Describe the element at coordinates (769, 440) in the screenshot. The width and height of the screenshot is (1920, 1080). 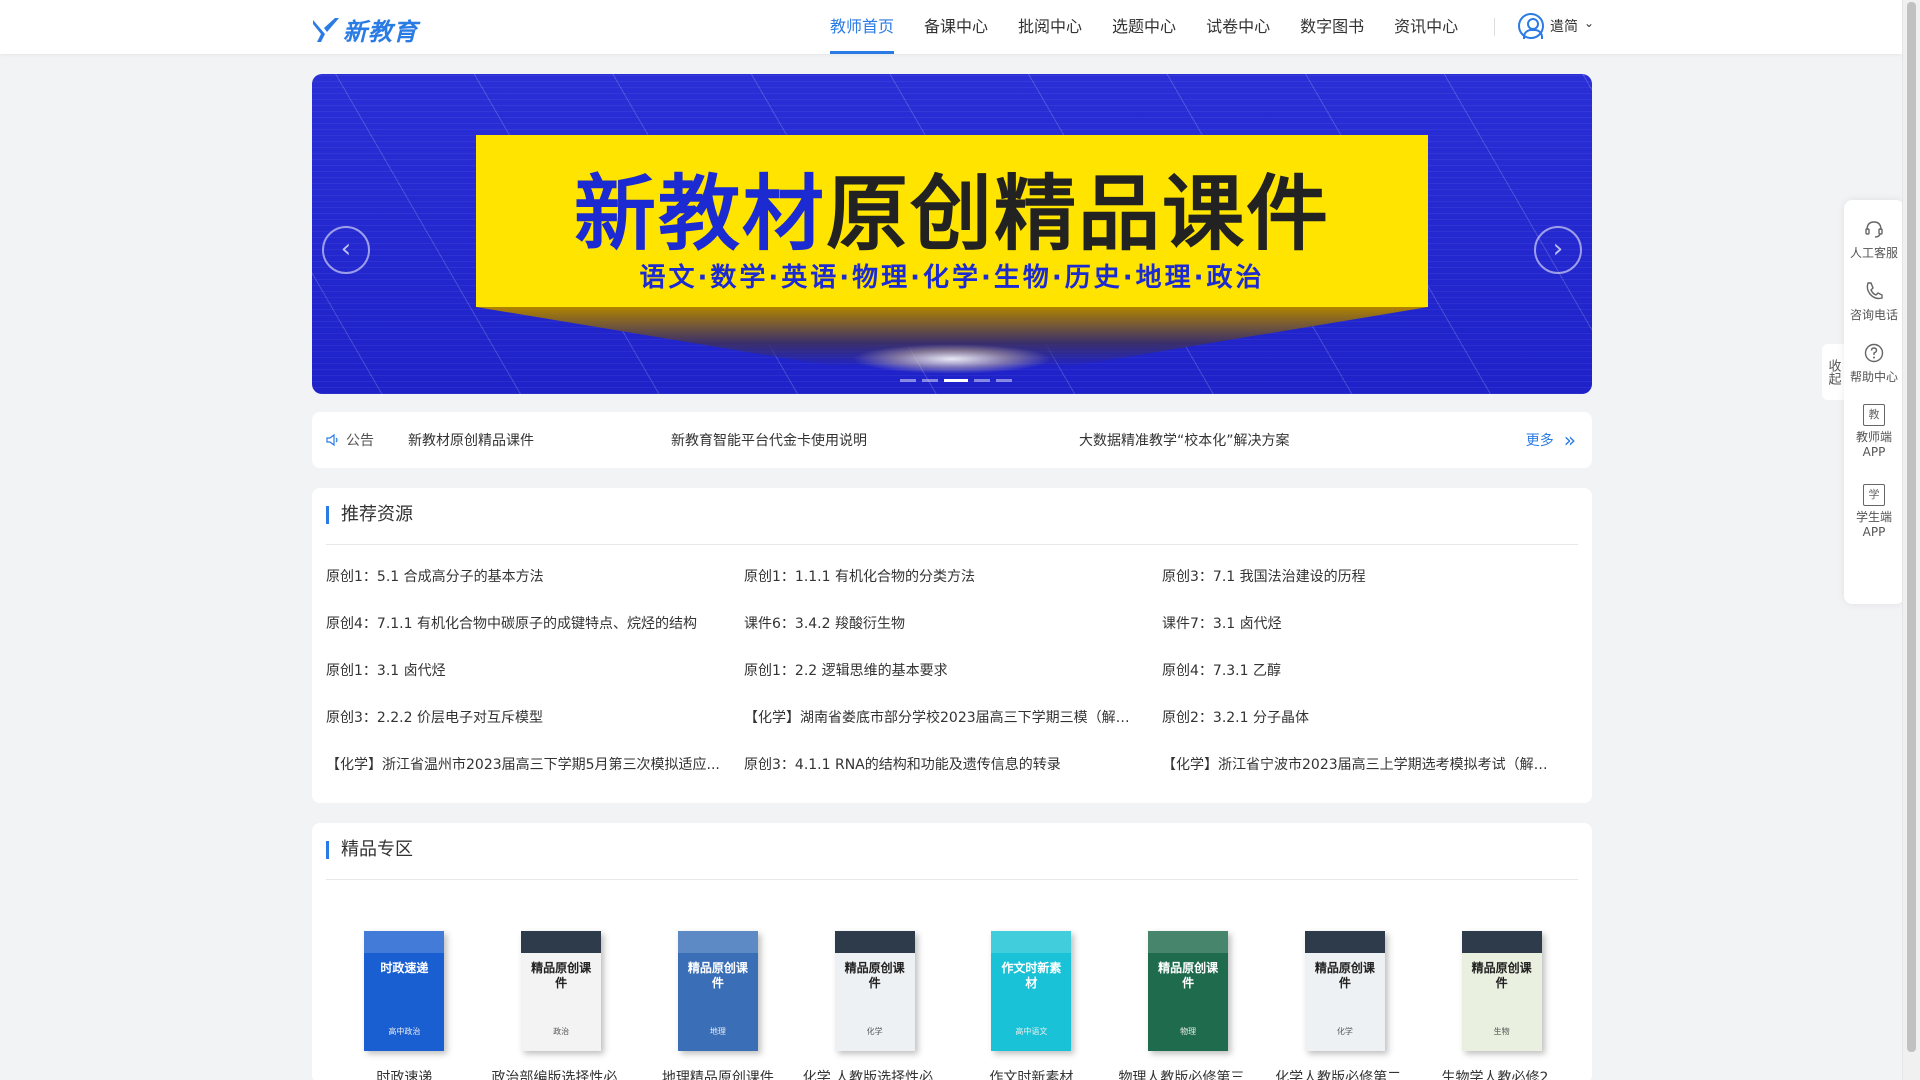
I see `announcement-item: 新教育智能平台代金卡使用说明` at that location.